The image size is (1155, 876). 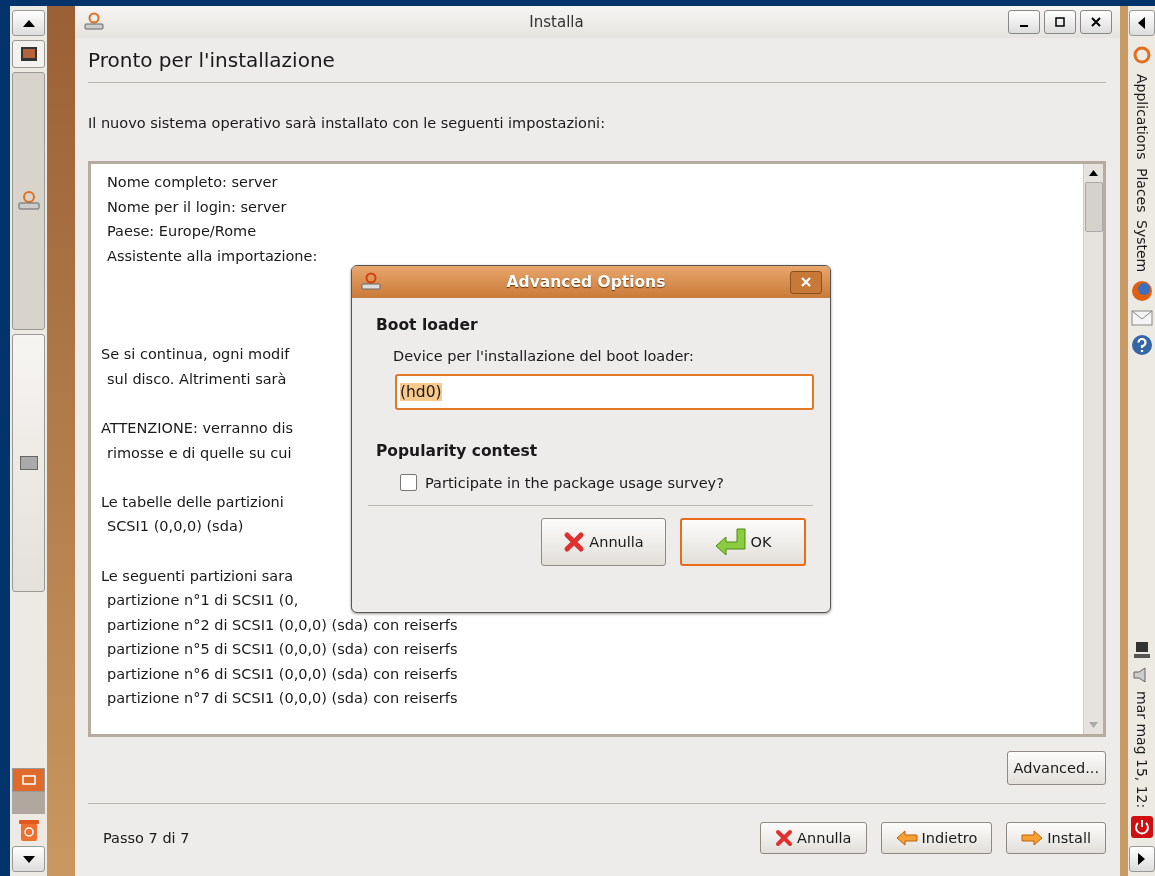 What do you see at coordinates (1141, 190) in the screenshot?
I see `menu-item: Places` at bounding box center [1141, 190].